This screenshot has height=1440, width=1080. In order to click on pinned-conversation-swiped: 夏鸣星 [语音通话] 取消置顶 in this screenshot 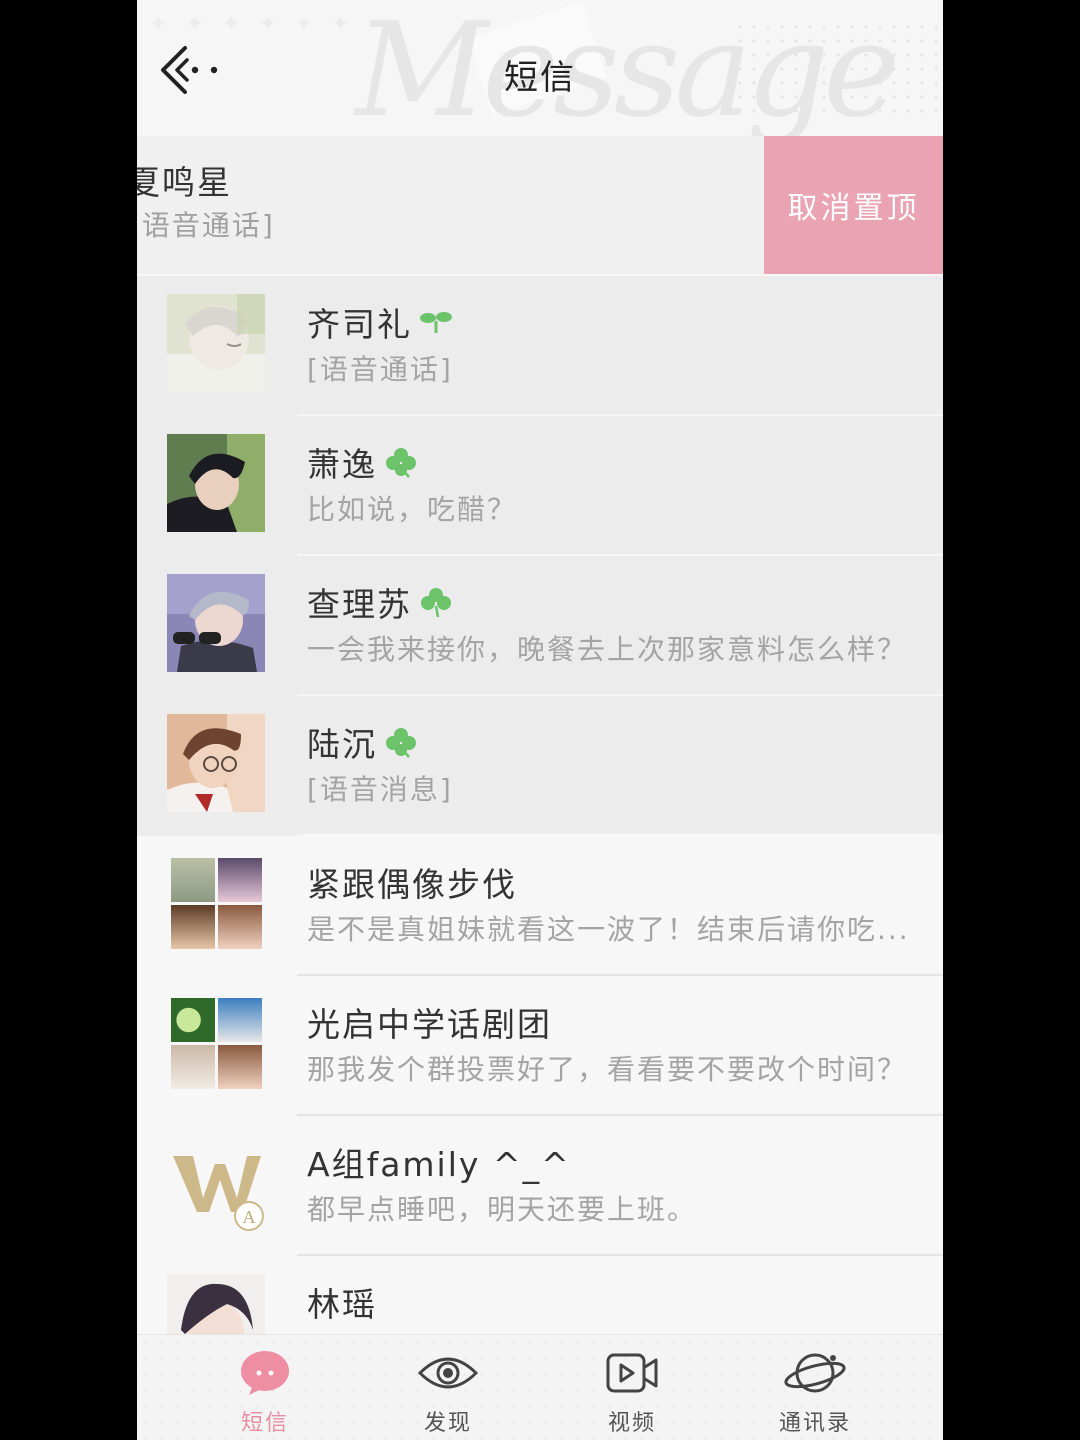, I will do `click(540, 205)`.